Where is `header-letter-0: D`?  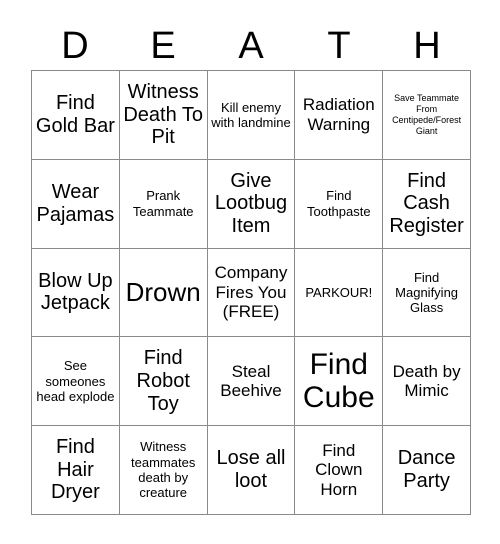 header-letter-0: D is located at coordinates (75, 46).